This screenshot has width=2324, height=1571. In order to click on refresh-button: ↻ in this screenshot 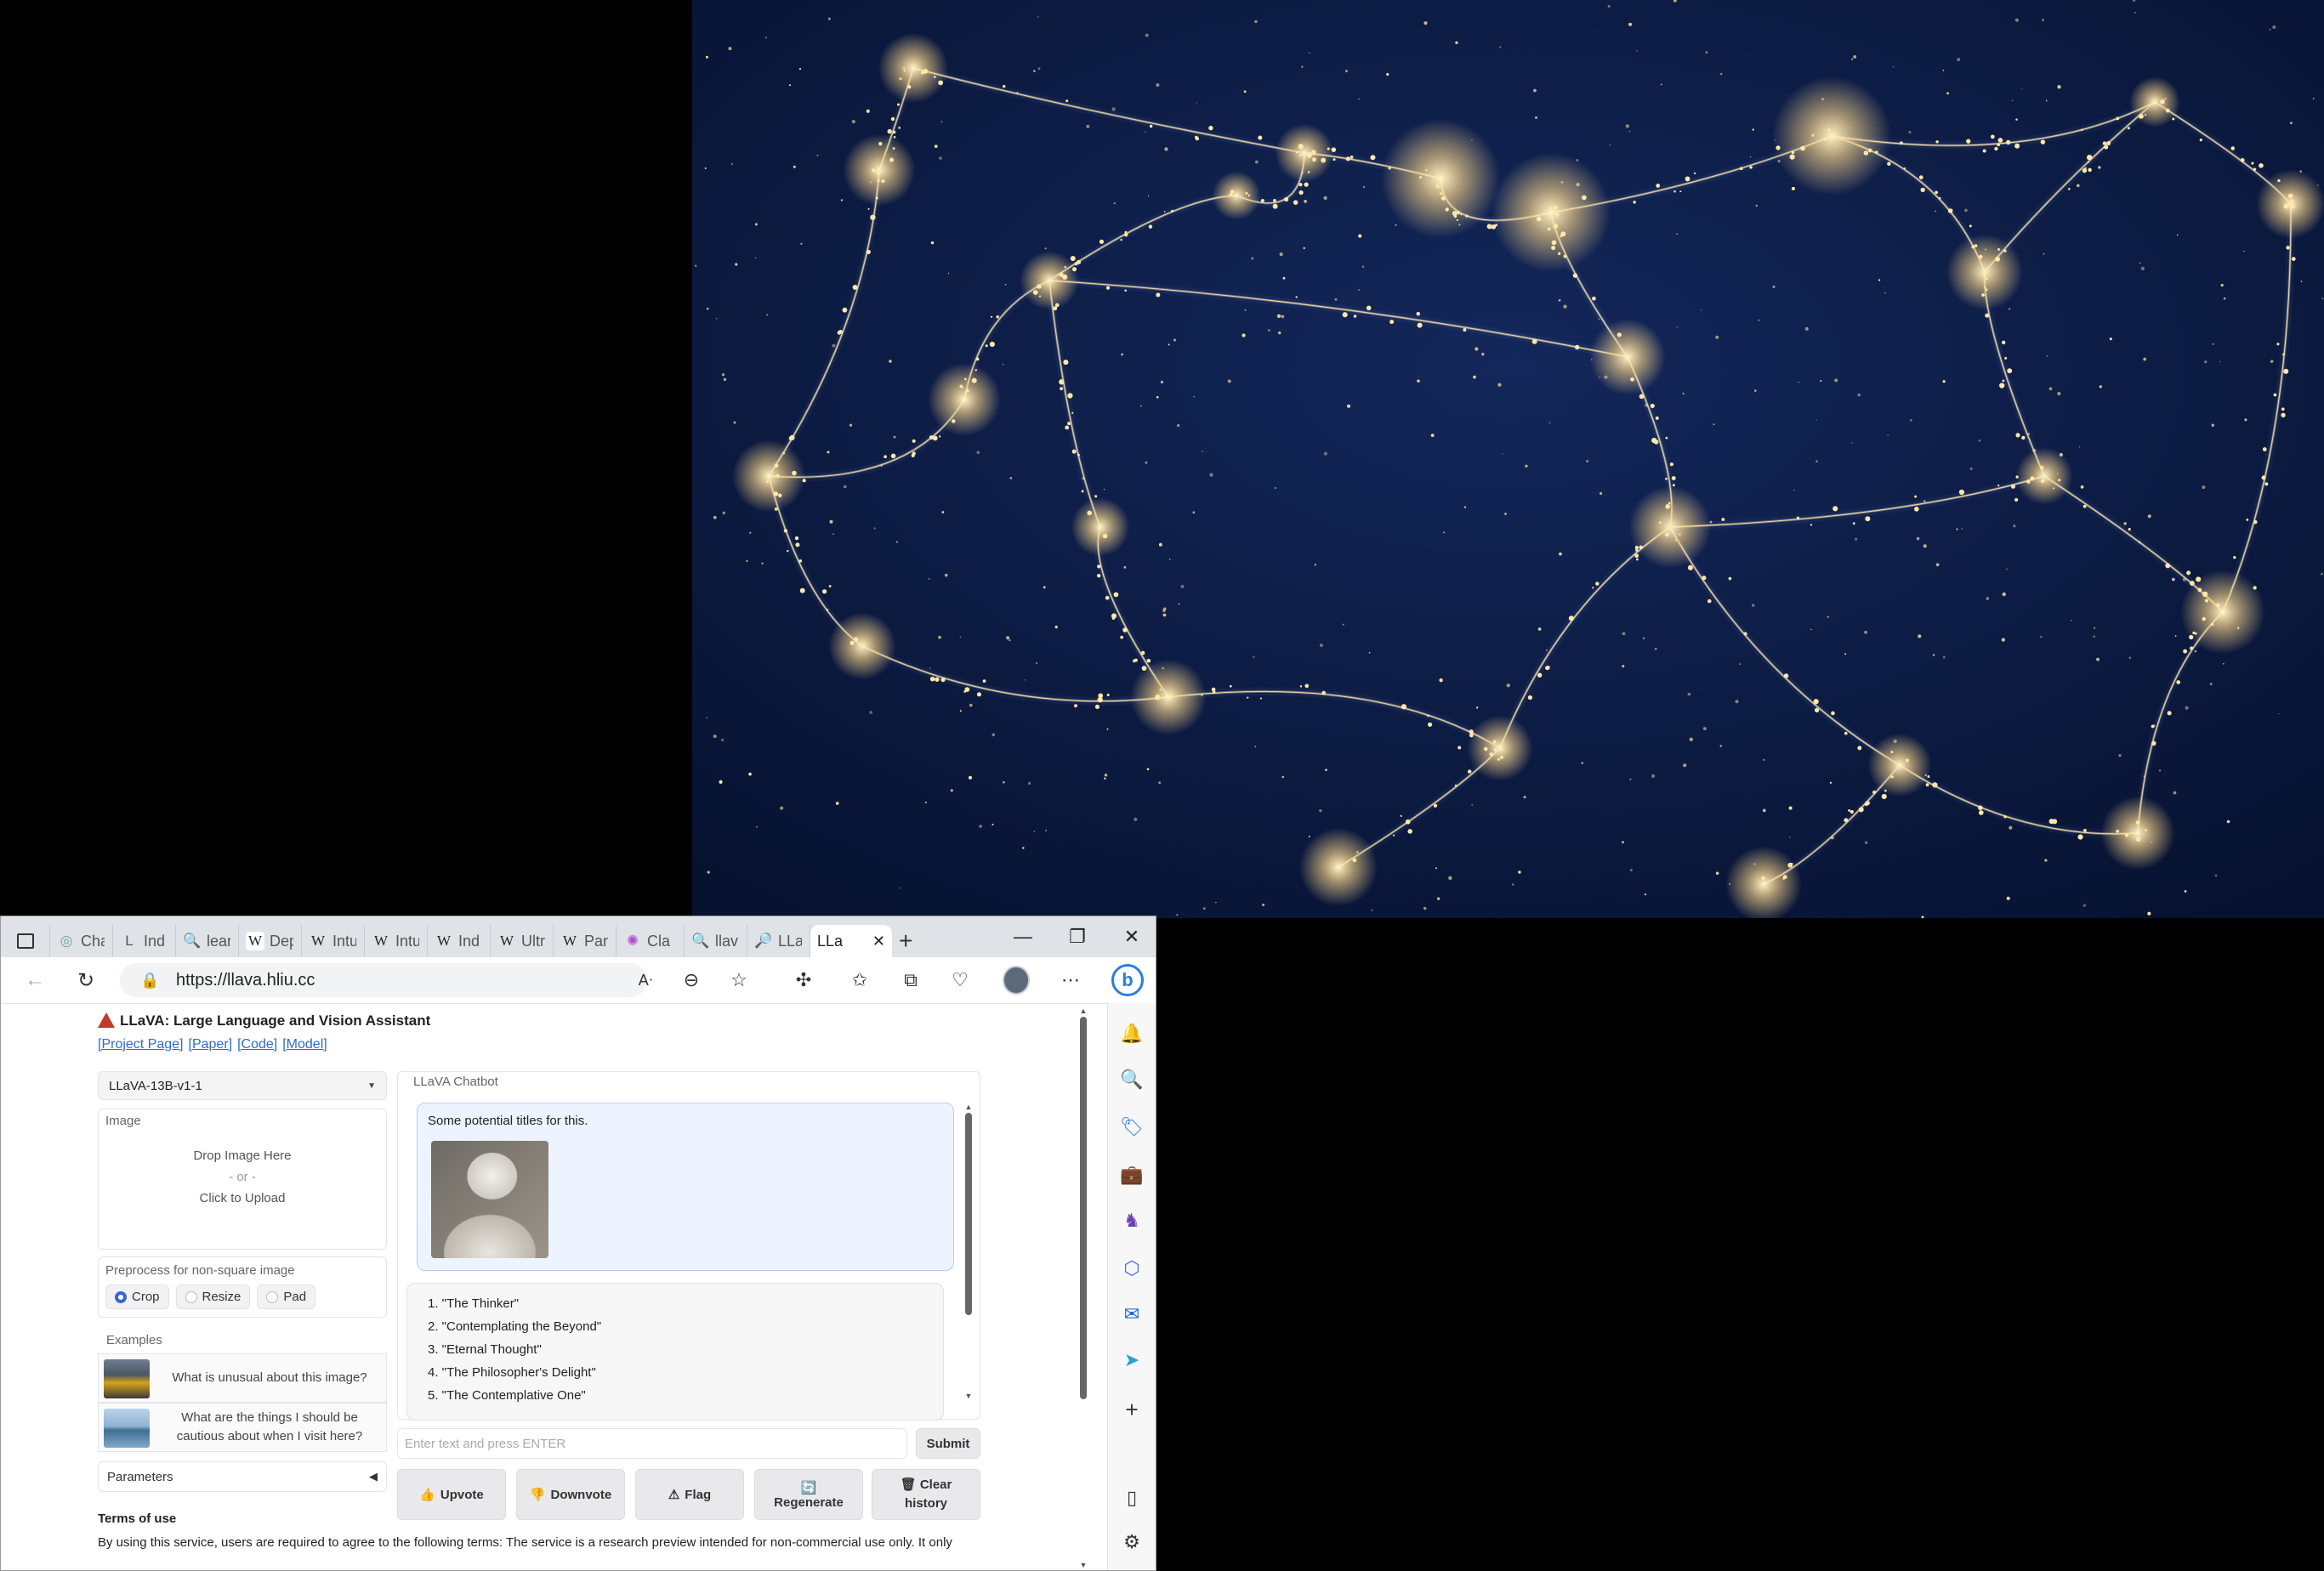, I will do `click(86, 980)`.